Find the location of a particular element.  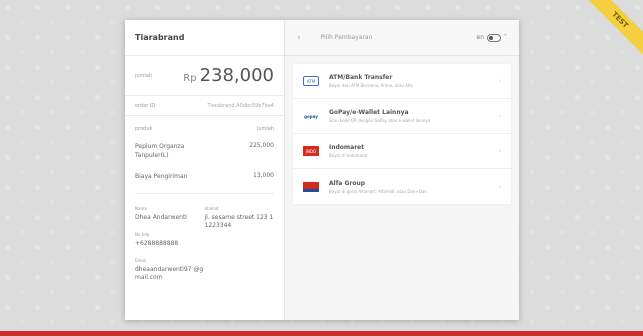

bottom-accent-bar is located at coordinates (321, 333).